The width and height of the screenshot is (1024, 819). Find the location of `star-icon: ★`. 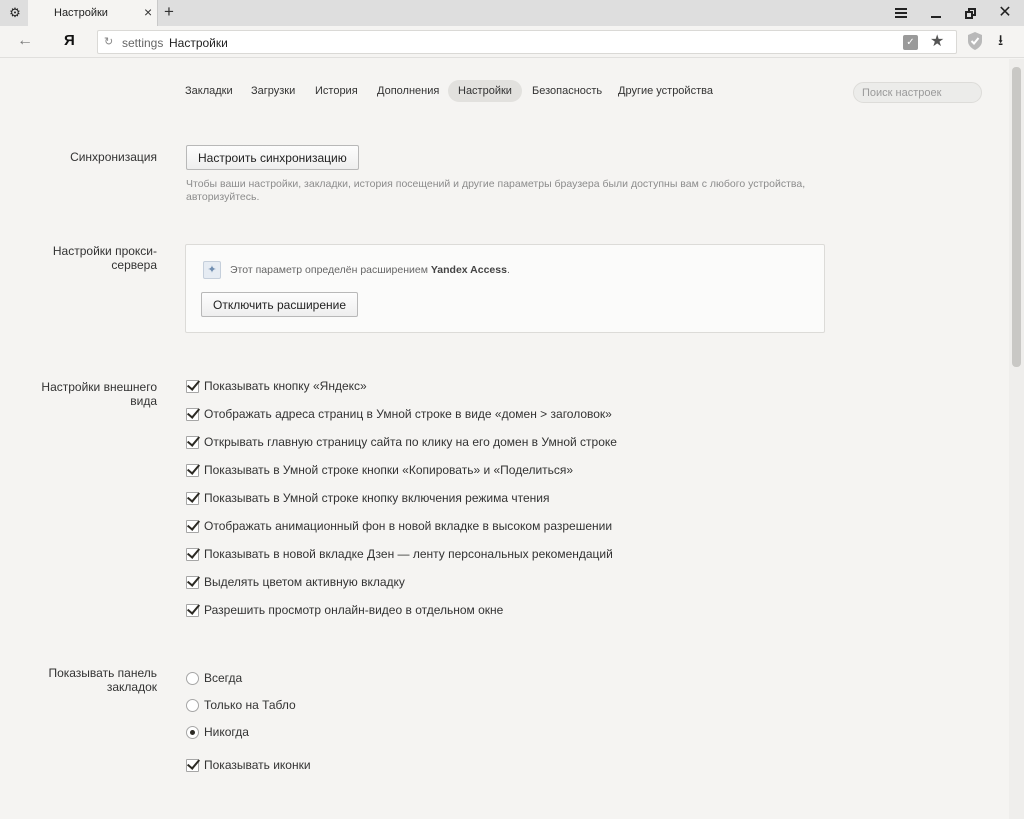

star-icon: ★ is located at coordinates (937, 42).